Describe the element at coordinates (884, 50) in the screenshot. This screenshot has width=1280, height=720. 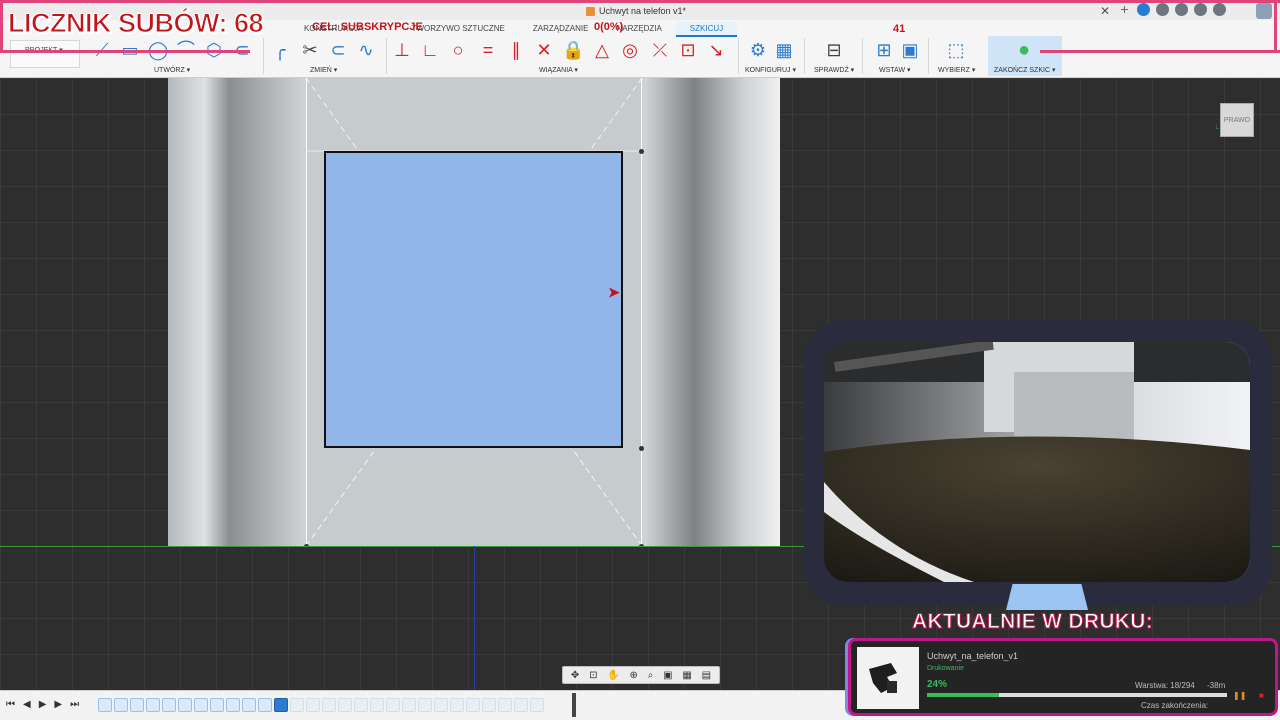
I see `insert-derive-icon: ⊞` at that location.